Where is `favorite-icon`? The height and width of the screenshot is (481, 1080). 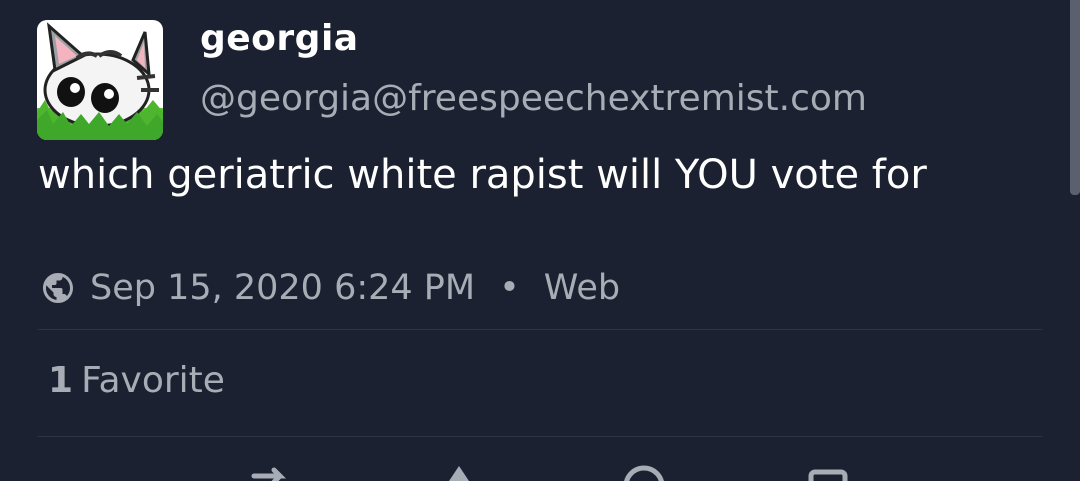 favorite-icon is located at coordinates (644, 473).